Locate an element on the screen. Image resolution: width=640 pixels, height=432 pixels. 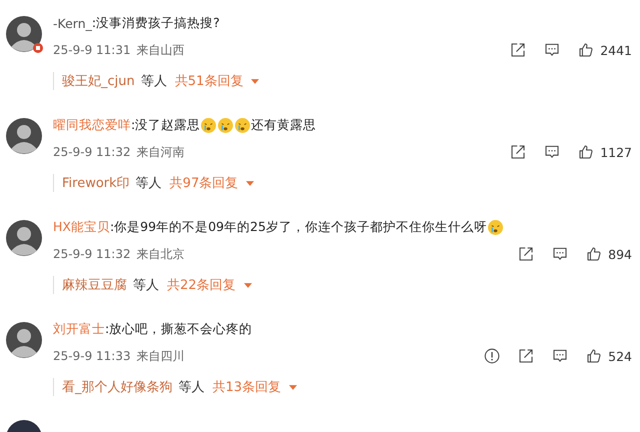
comment-time: 25-9-9 11:31 is located at coordinates (92, 50).